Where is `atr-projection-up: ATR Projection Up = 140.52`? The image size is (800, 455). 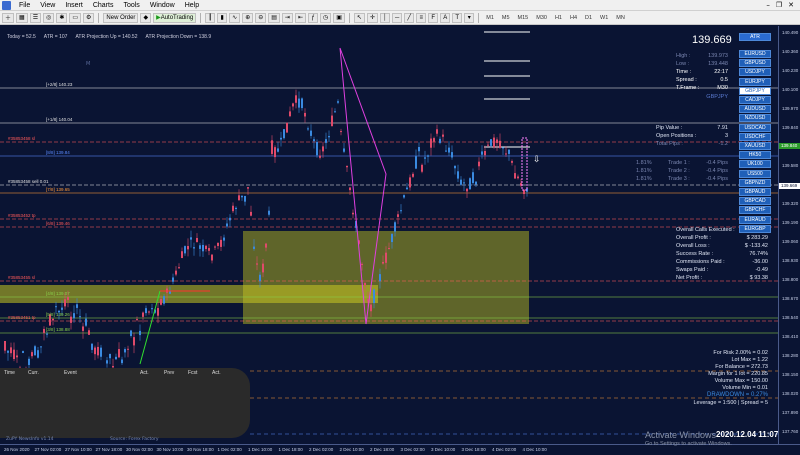 atr-projection-up: ATR Projection Up = 140.52 is located at coordinates (106, 37).